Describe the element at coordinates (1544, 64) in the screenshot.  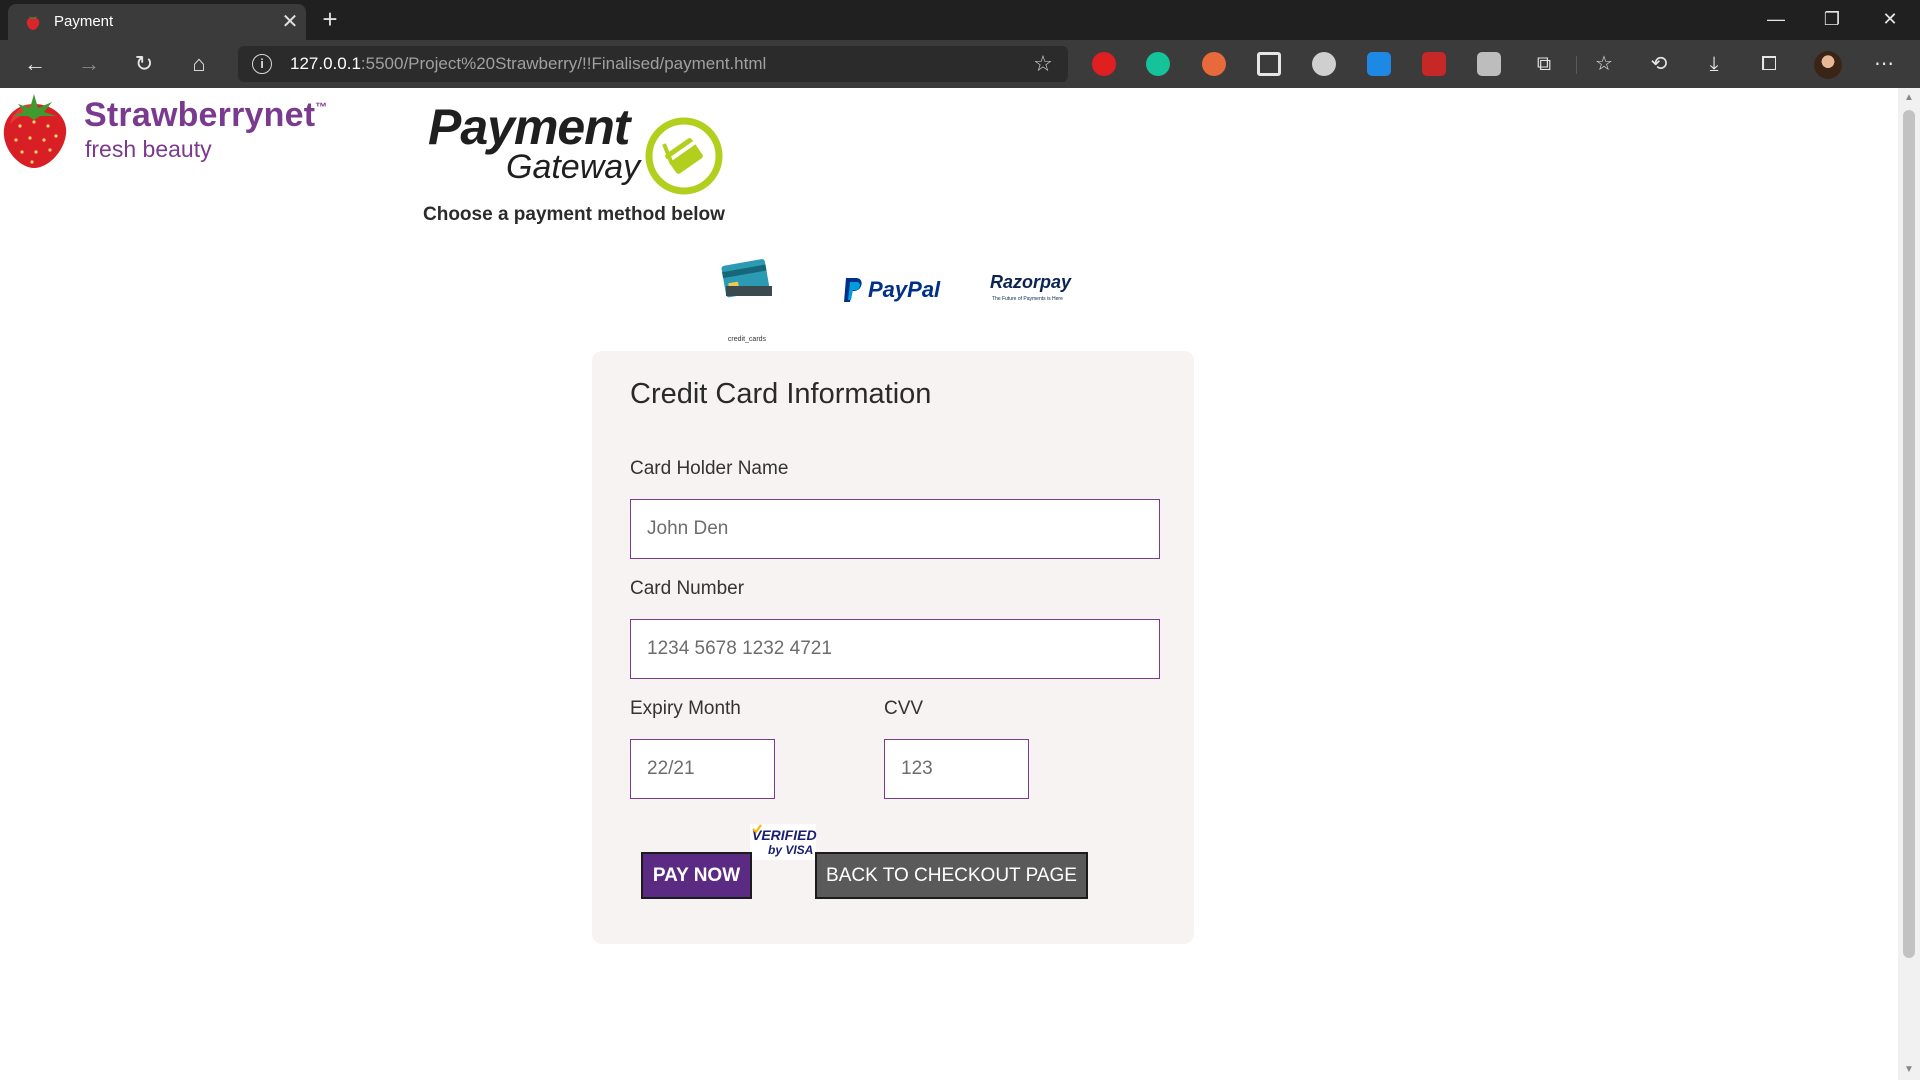
I see `extensions-puzzle-icon: ⧉` at that location.